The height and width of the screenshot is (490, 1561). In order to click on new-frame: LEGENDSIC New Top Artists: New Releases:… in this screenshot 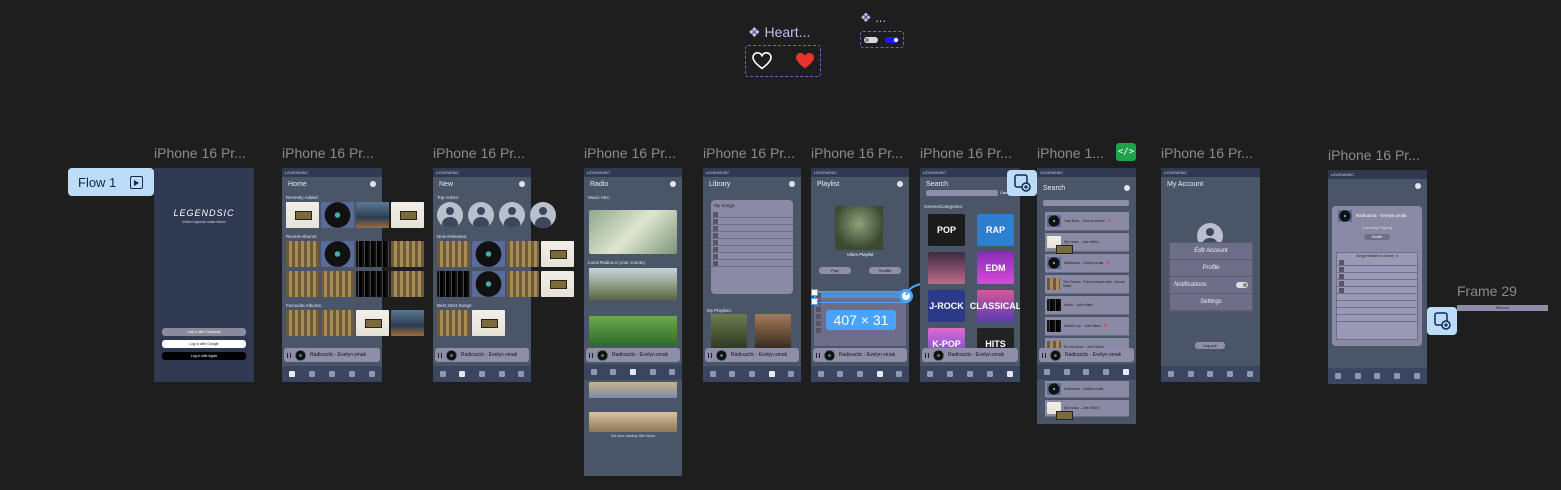, I will do `click(503, 275)`.